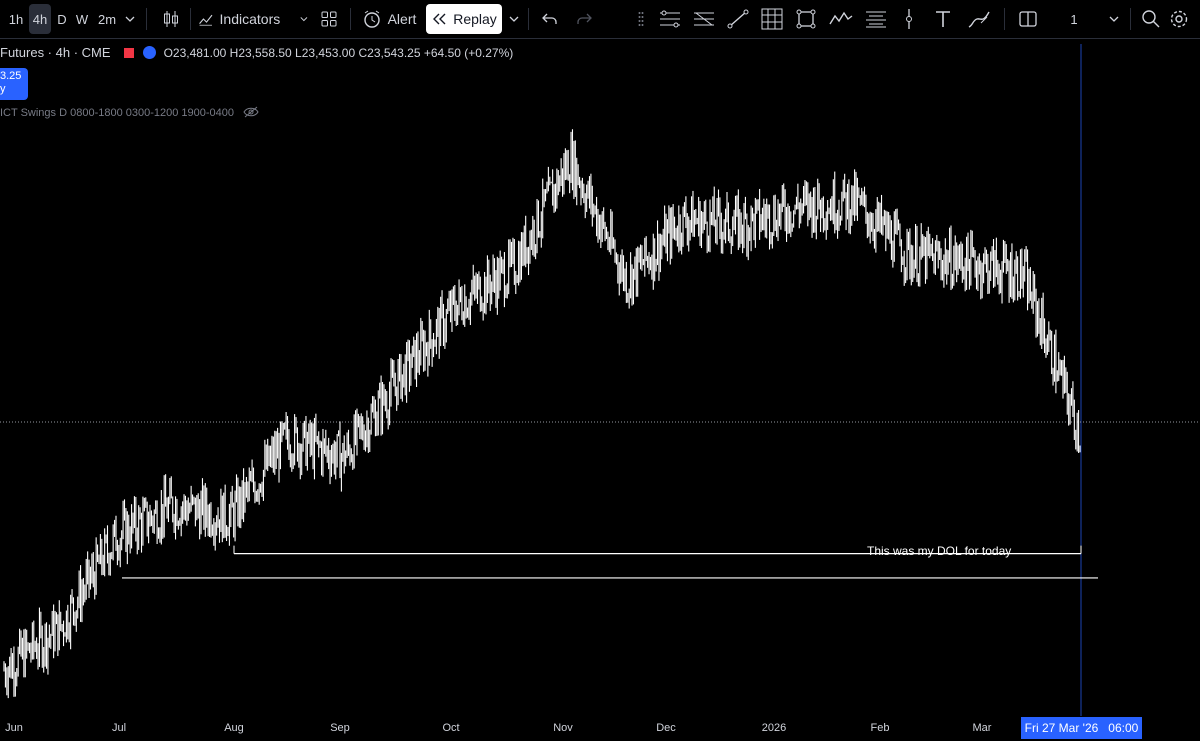 The width and height of the screenshot is (1200, 741). I want to click on timeframe-4h-label: 4h, so click(40, 19).